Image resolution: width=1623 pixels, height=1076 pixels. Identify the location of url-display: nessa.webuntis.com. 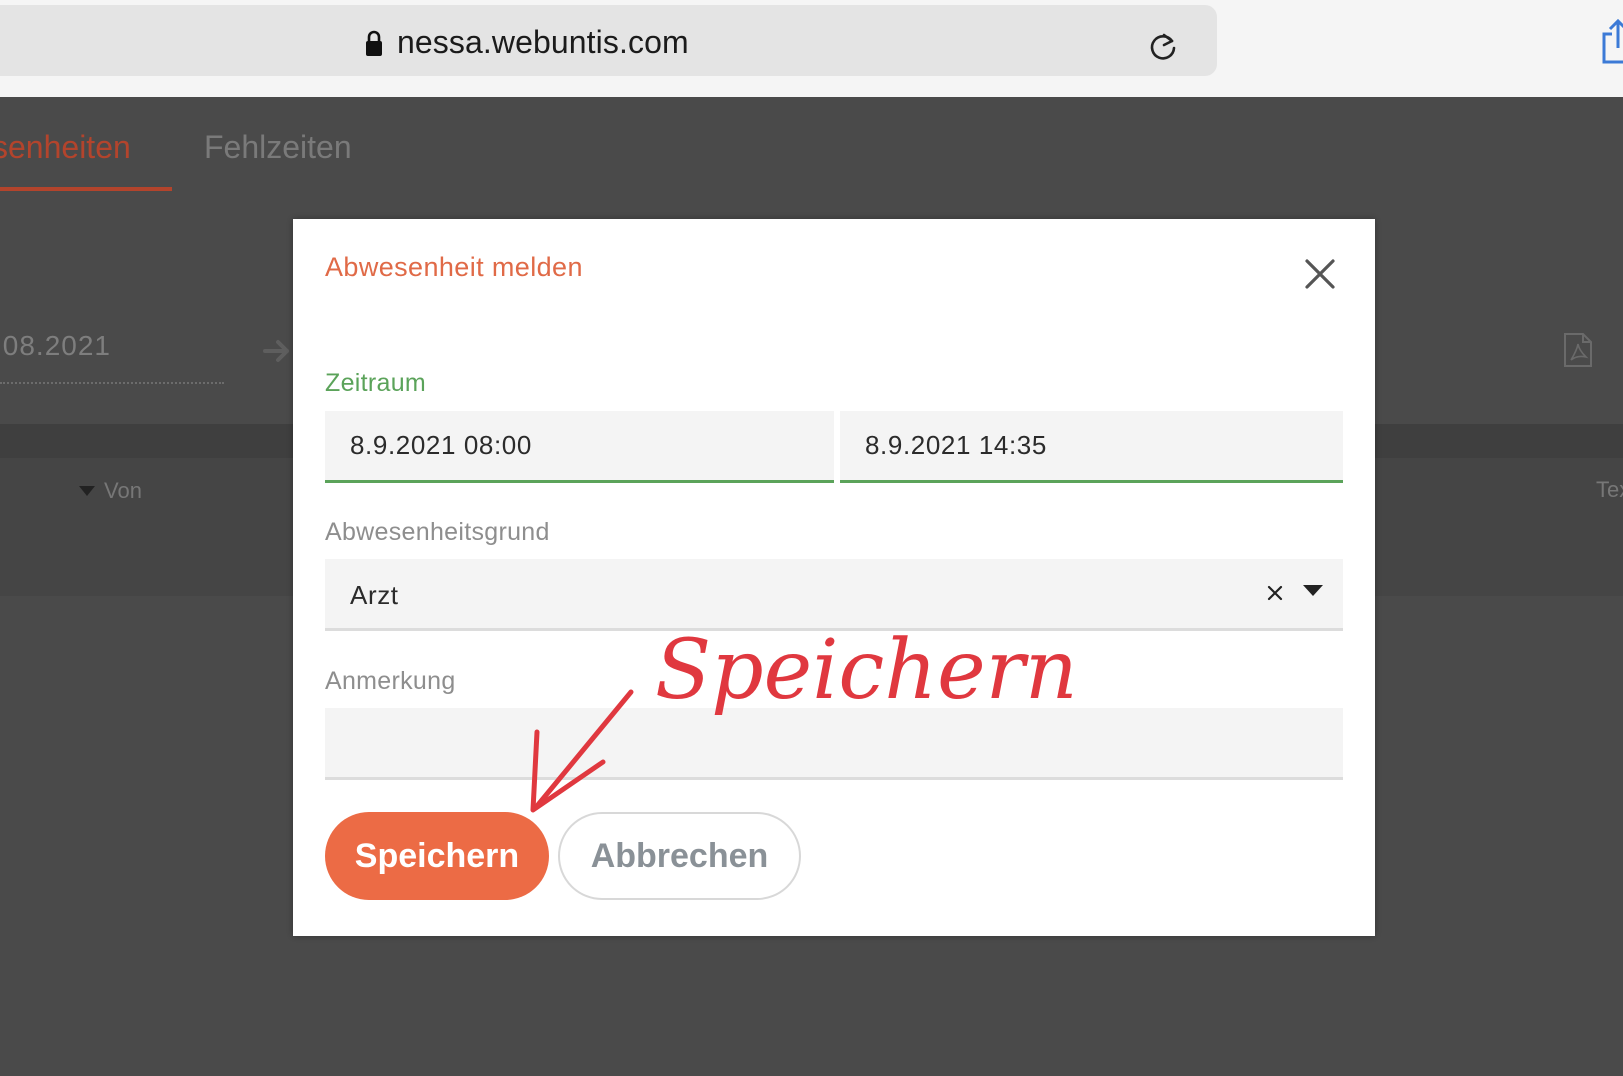
(527, 42).